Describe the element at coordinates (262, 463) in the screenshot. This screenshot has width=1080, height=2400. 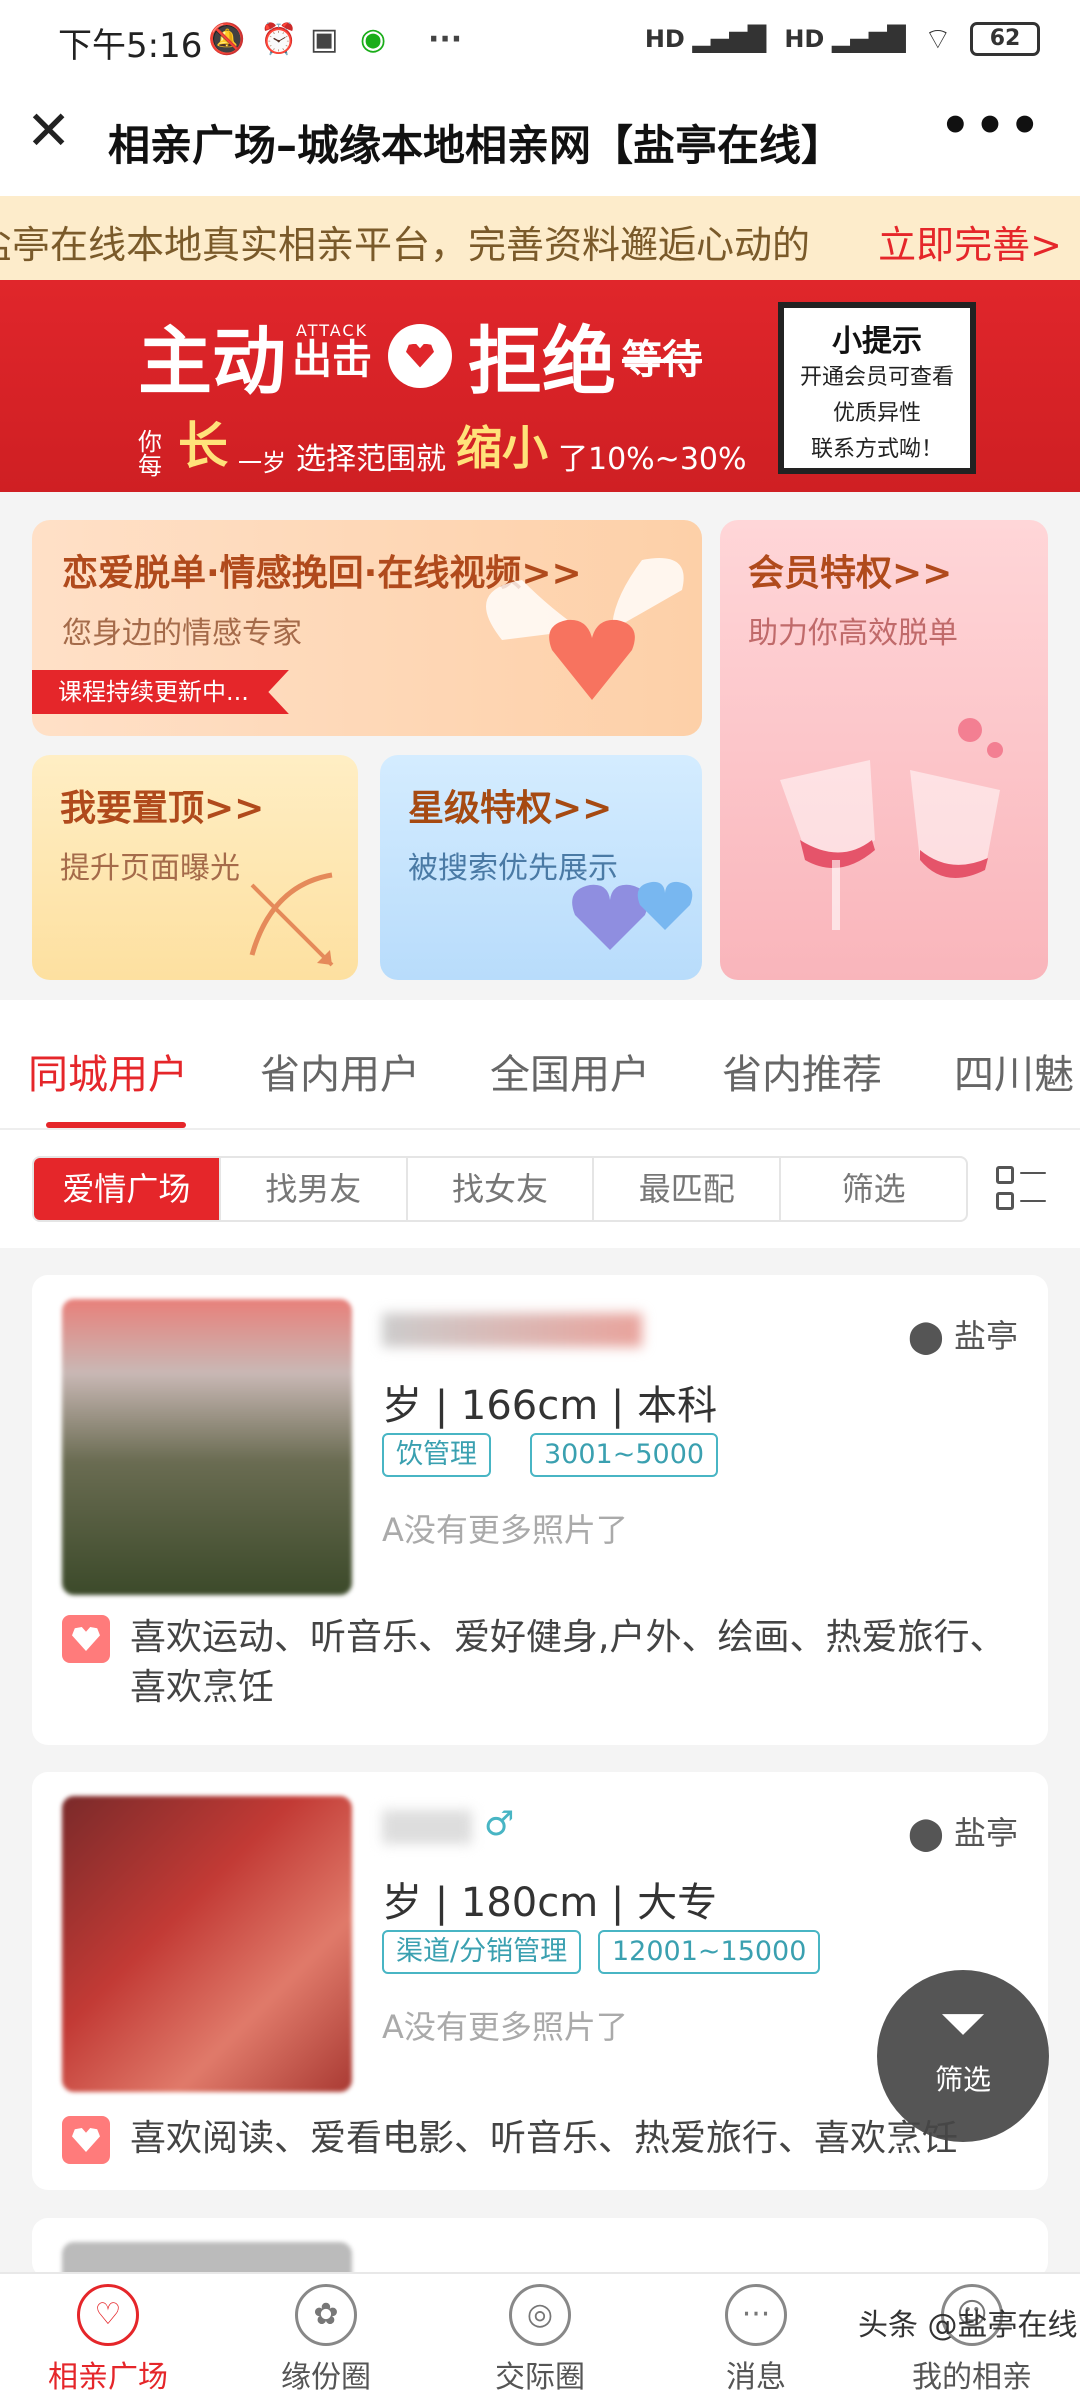
I see `banner-line2-c: 一岁` at that location.